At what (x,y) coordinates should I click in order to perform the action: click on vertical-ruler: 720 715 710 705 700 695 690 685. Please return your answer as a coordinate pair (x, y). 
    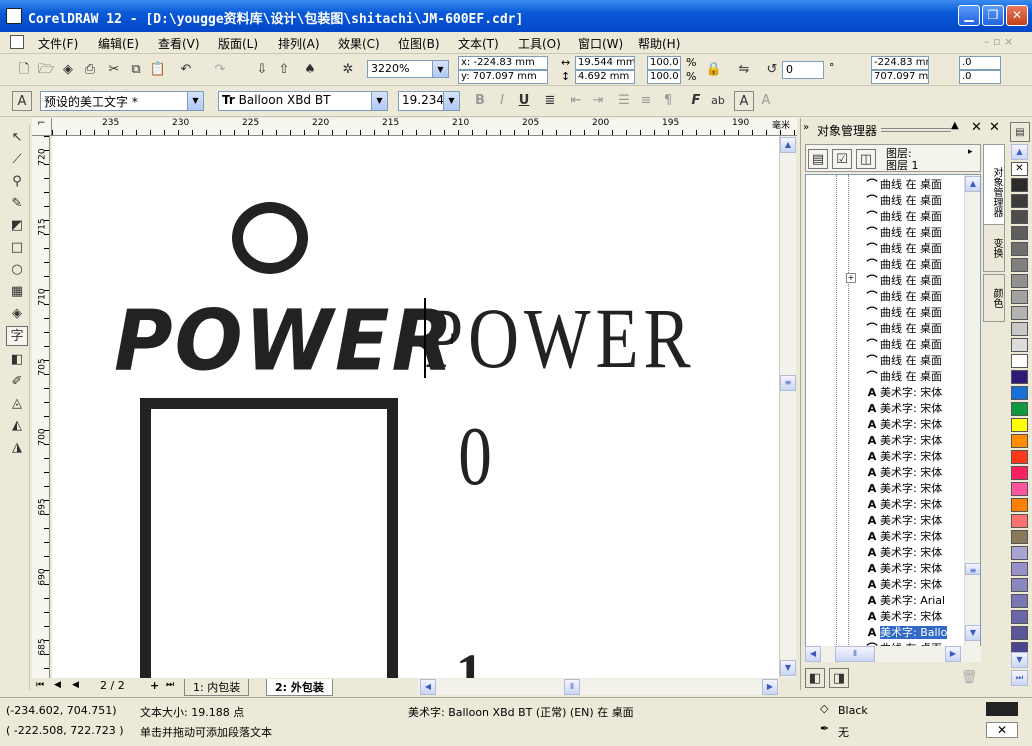
    Looking at the image, I should click on (41, 407).